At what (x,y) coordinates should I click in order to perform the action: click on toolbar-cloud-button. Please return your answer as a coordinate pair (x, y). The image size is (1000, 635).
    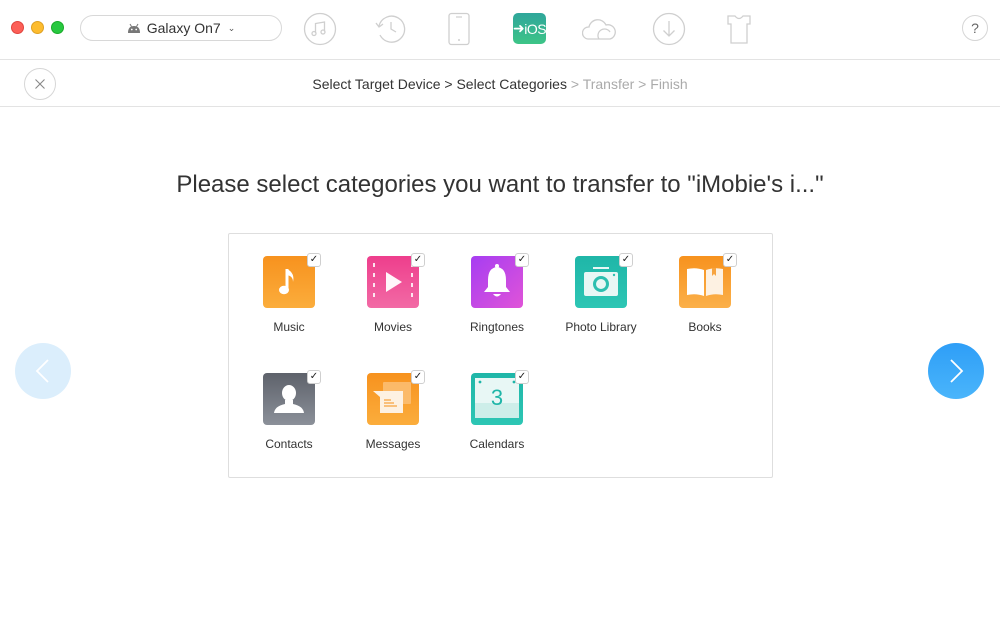
    Looking at the image, I should click on (599, 29).